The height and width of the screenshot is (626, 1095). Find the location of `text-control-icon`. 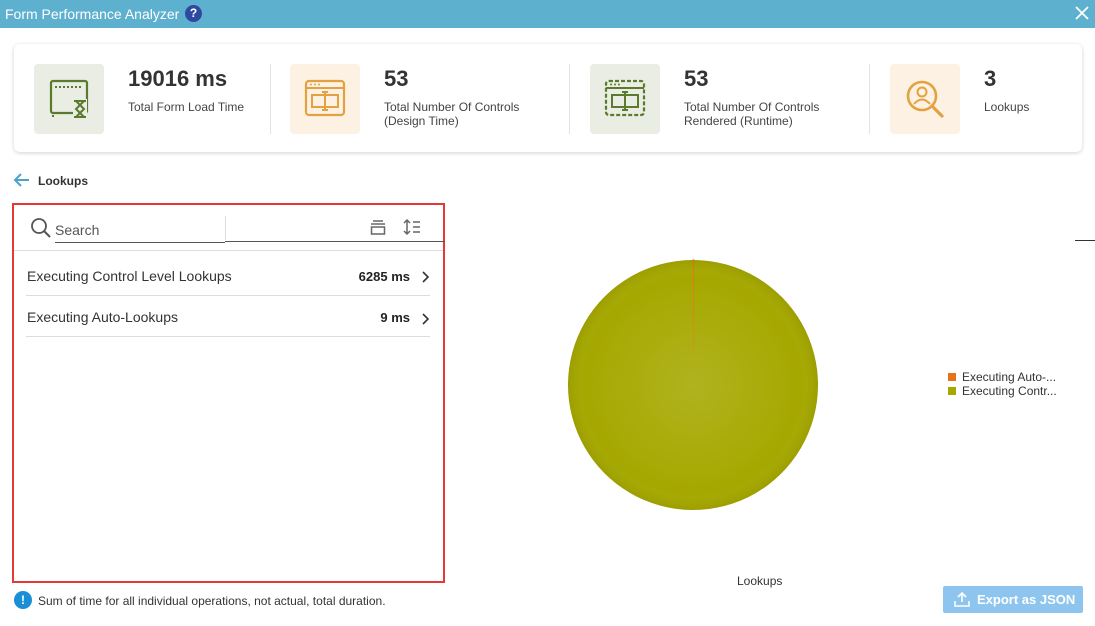

text-control-icon is located at coordinates (325, 99).